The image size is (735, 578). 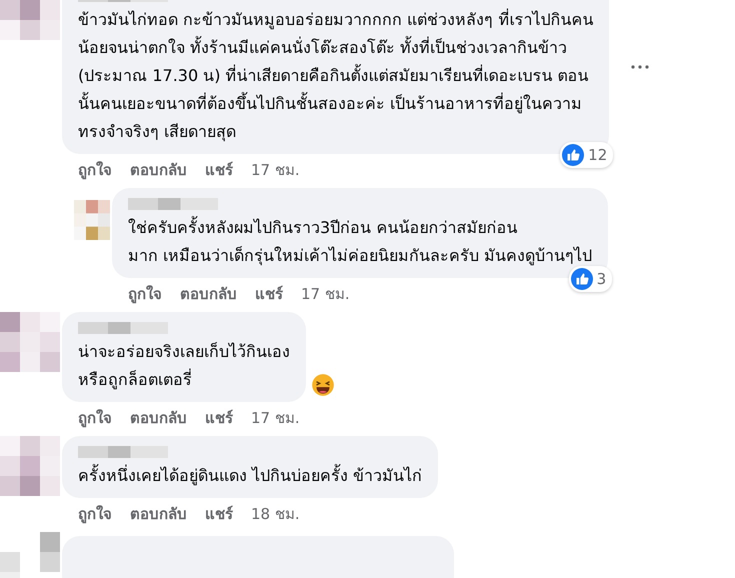 I want to click on comment-time: 18 ชม., so click(x=275, y=514).